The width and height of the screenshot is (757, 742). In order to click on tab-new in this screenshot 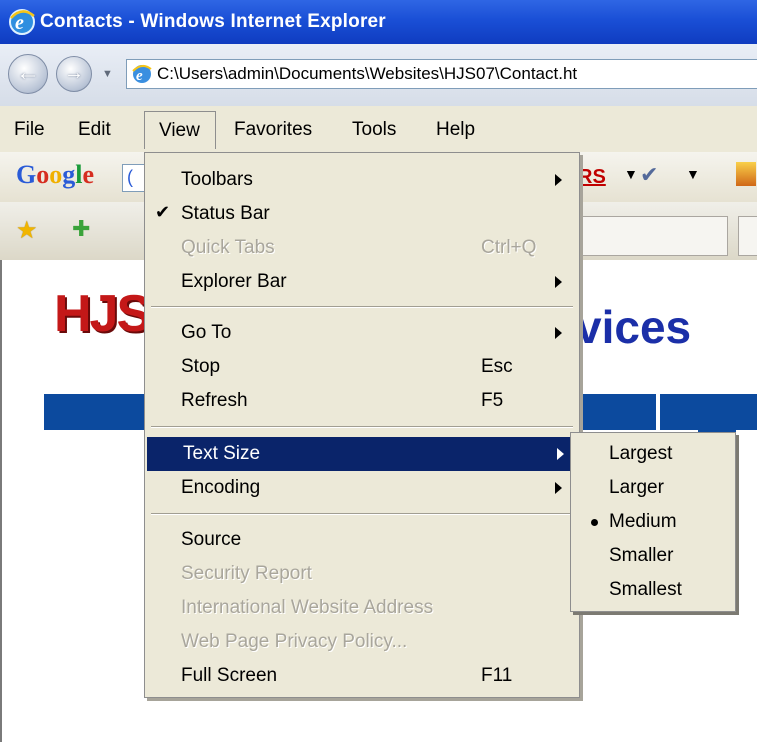, I will do `click(747, 236)`.